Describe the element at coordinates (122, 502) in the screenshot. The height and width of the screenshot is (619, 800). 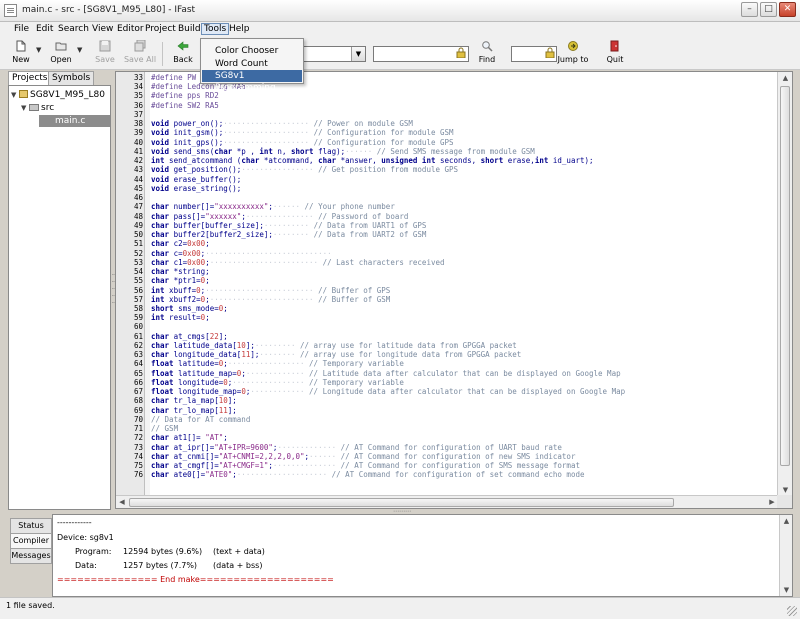
I see `scroll-left-arrow-icon: ◀` at that location.